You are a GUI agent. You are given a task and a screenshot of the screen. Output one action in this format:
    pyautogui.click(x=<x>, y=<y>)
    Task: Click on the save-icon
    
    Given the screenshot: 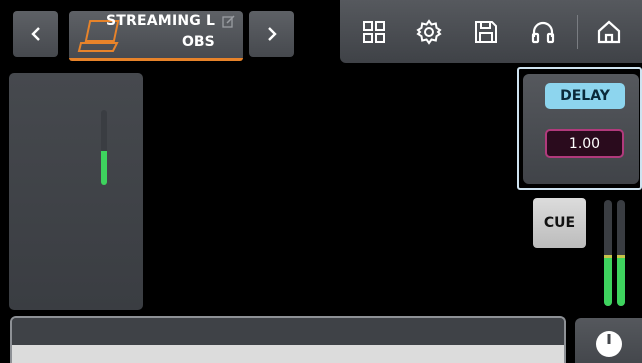 What is the action you would take?
    pyautogui.click(x=486, y=32)
    